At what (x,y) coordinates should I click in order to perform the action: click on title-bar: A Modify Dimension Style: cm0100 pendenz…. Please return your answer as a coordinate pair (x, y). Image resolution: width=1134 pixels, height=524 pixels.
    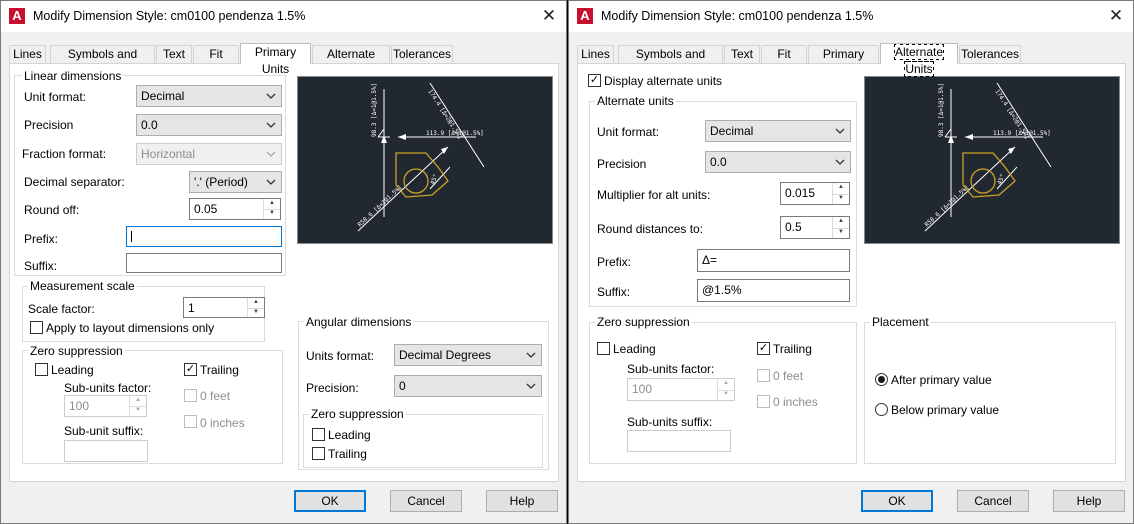
    Looking at the image, I should click on (851, 16).